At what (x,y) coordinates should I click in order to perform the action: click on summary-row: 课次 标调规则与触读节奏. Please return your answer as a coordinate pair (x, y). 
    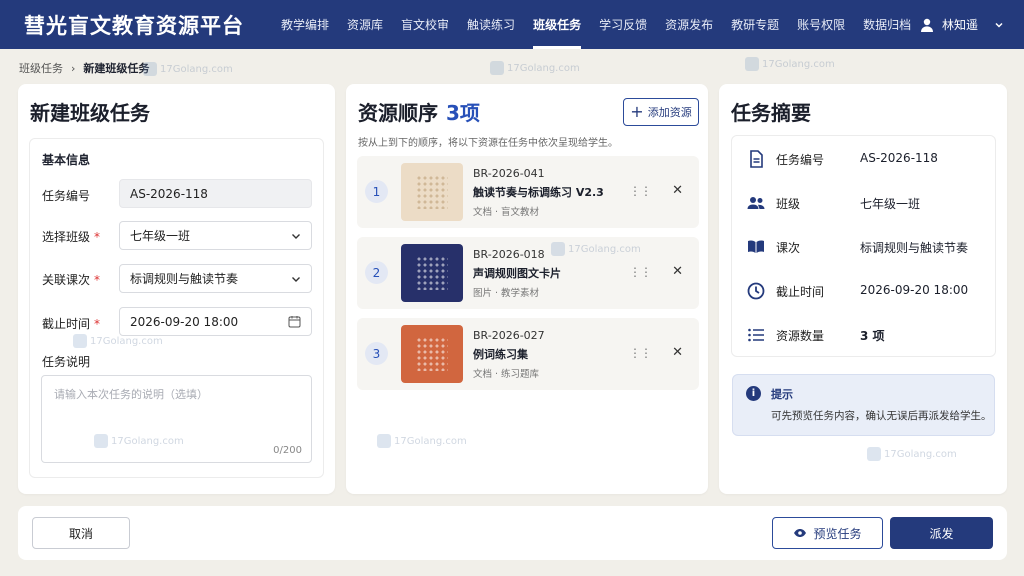
    Looking at the image, I should click on (864, 247).